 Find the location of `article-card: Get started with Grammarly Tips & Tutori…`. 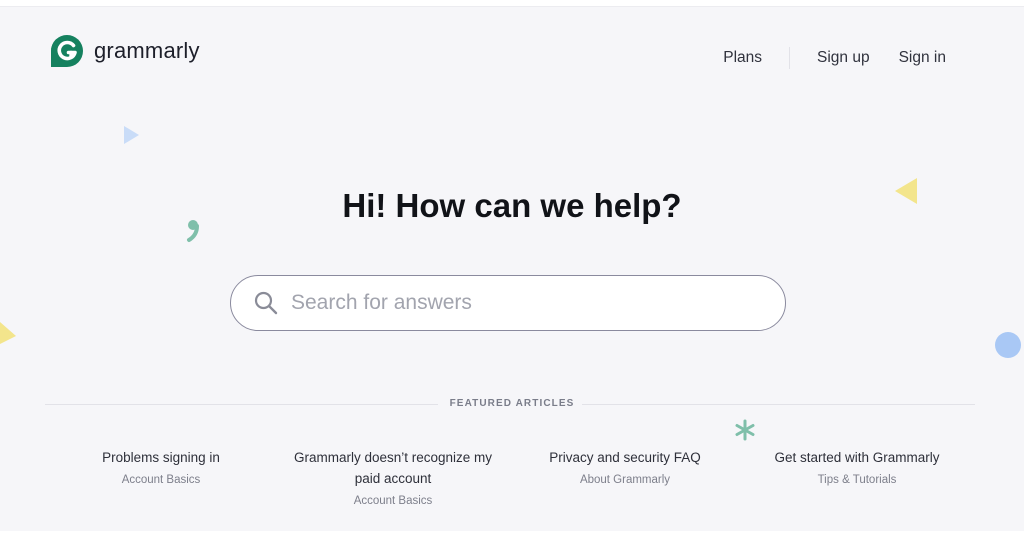

article-card: Get started with Grammarly Tips & Tutori… is located at coordinates (857, 477).